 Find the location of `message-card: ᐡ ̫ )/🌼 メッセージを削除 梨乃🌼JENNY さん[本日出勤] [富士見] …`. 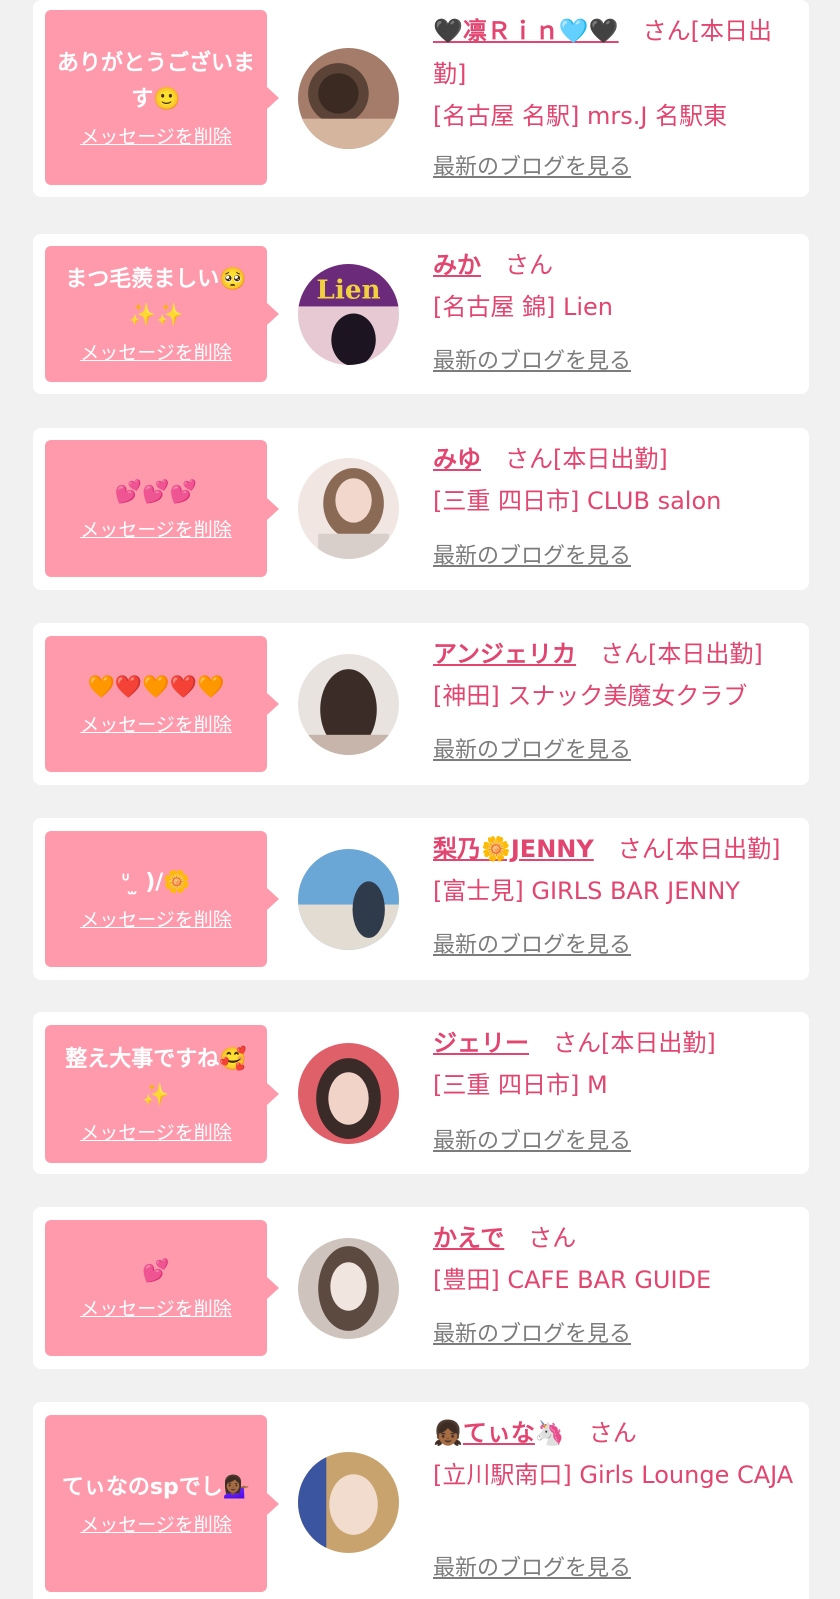

message-card: ᐡ ̫ )/🌼 メッセージを削除 梨乃🌼JENNY さん[本日出勤] [富士見] … is located at coordinates (421, 899).